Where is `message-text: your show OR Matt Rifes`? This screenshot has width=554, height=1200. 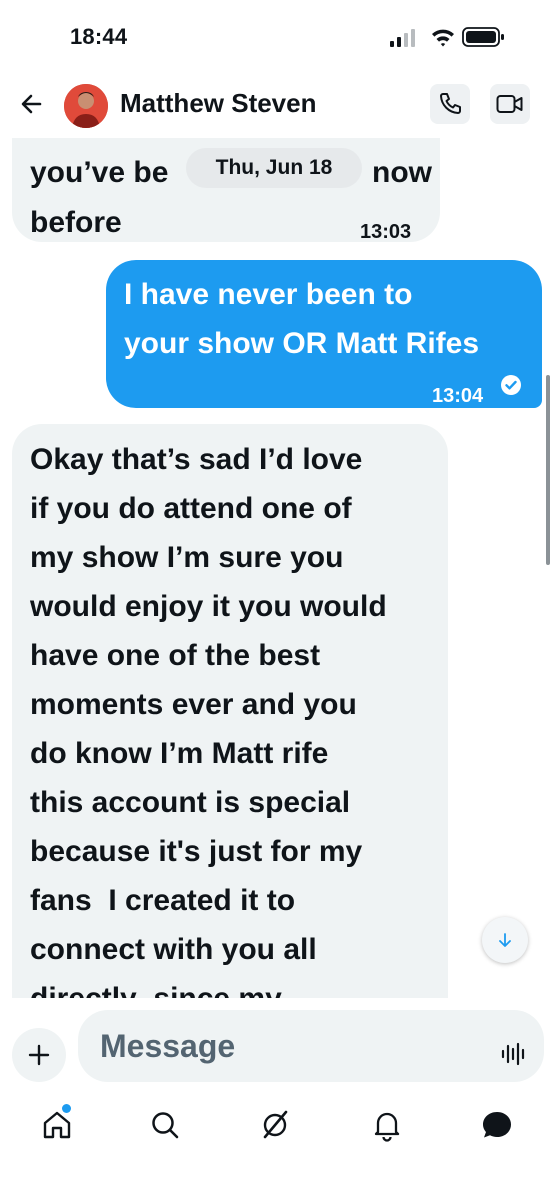 message-text: your show OR Matt Rifes is located at coordinates (302, 343).